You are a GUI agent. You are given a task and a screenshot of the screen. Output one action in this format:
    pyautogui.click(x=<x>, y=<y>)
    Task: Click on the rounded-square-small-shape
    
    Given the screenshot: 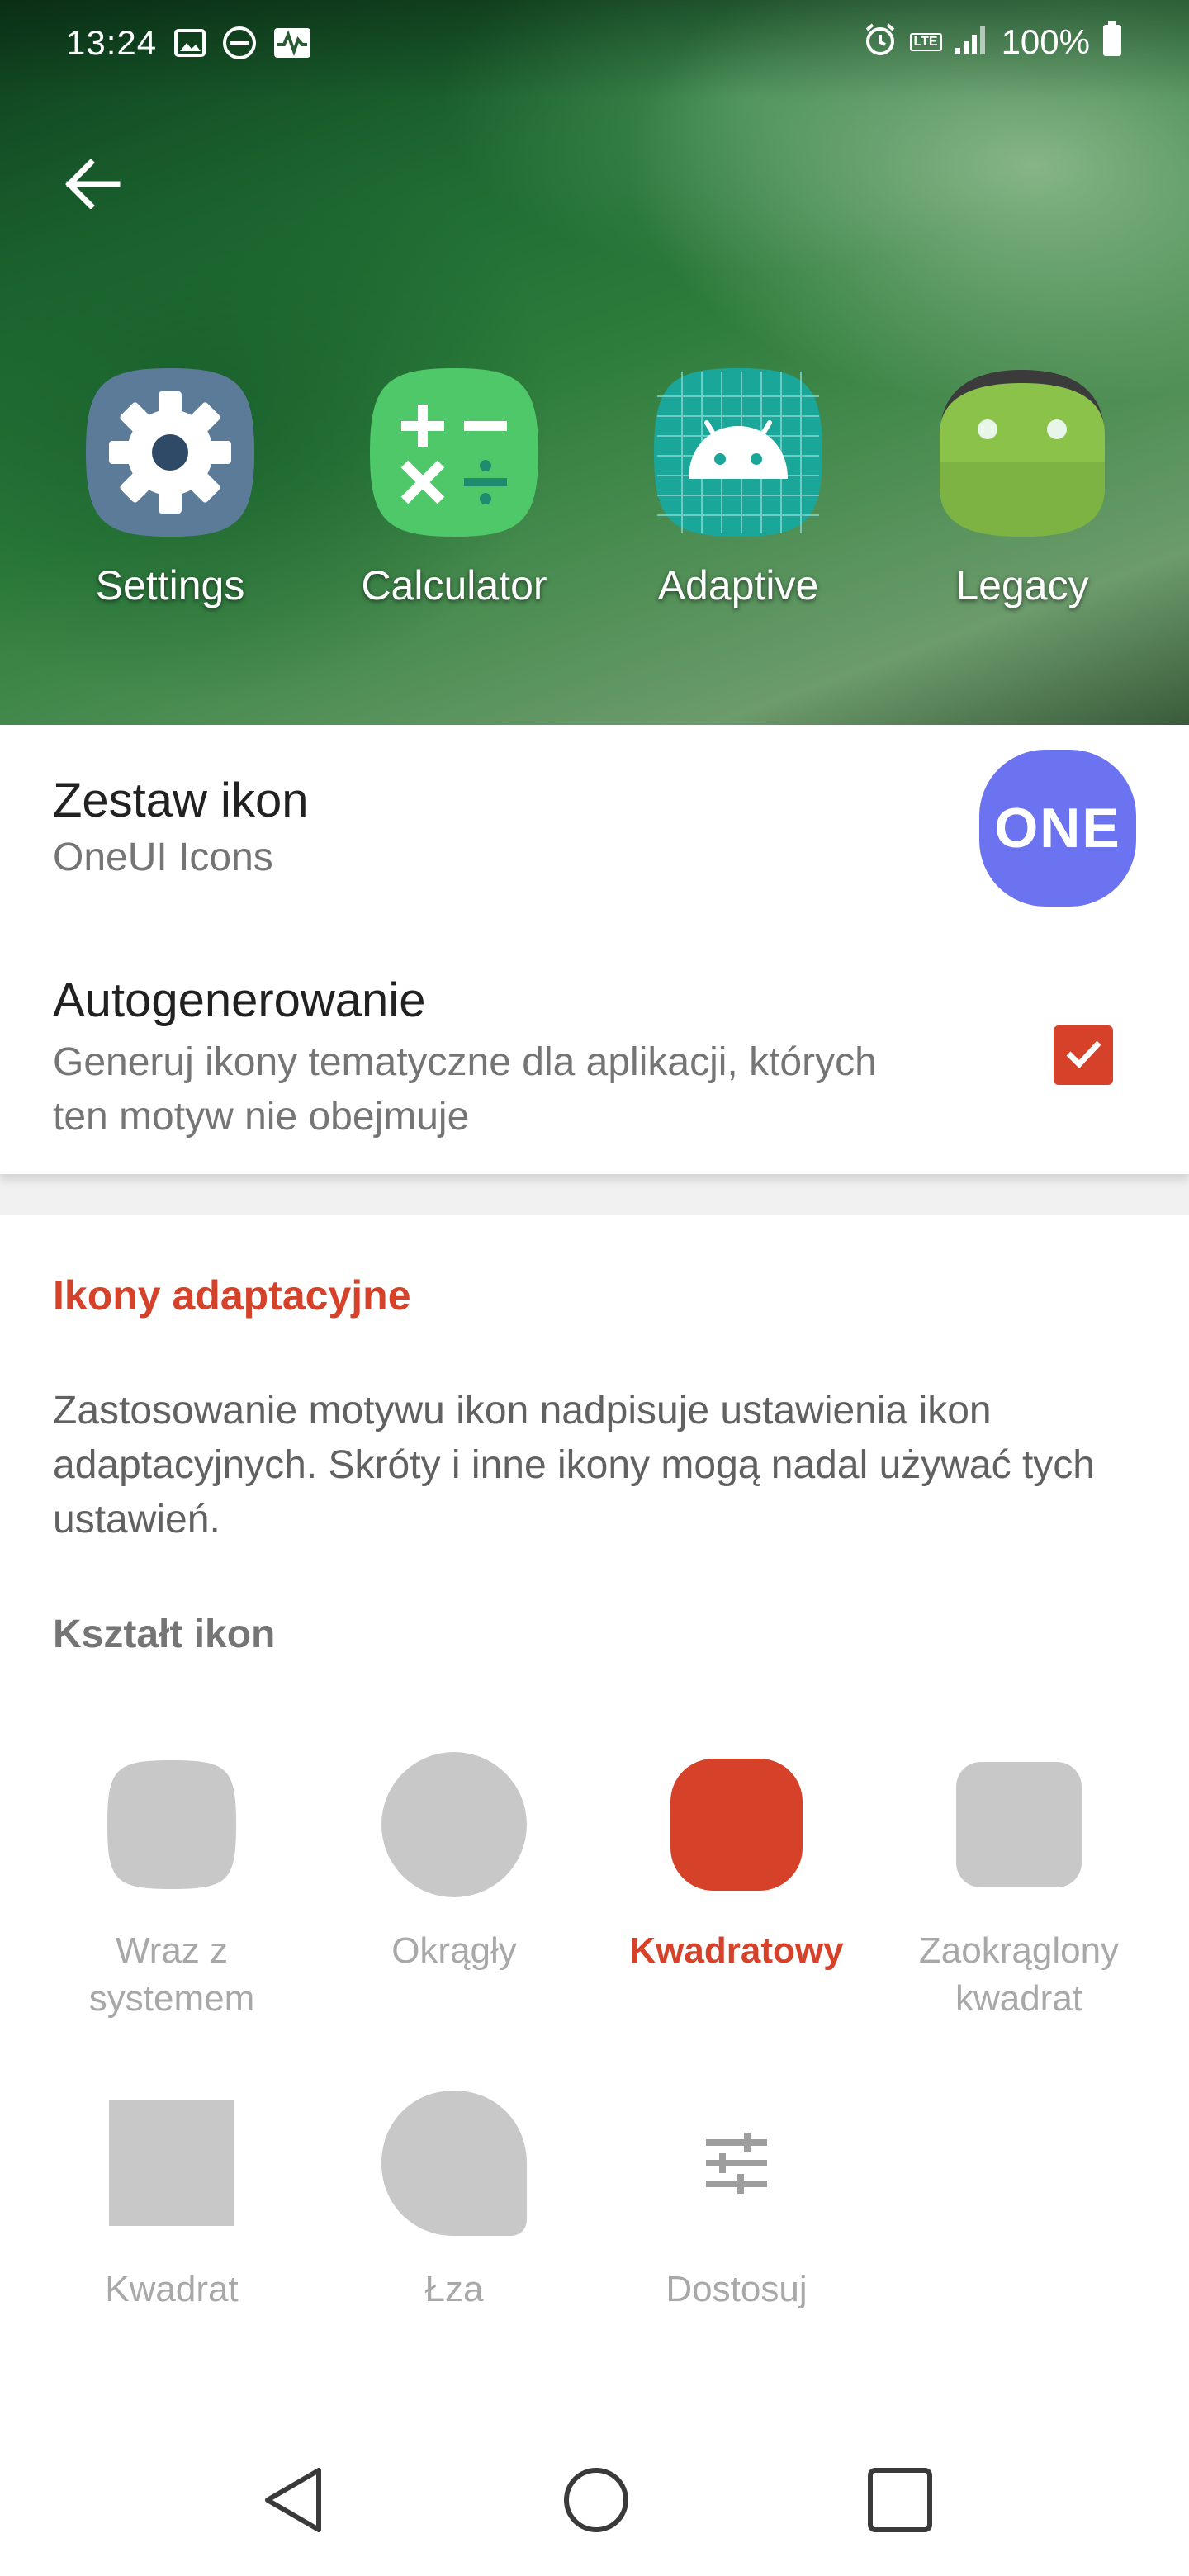 What is the action you would take?
    pyautogui.click(x=1019, y=1824)
    